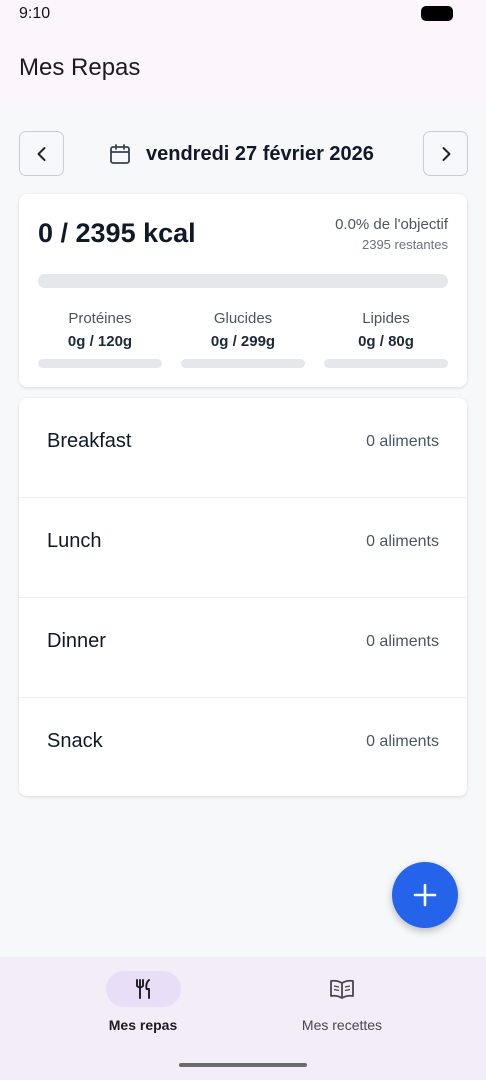 The image size is (486, 1080). Describe the element at coordinates (342, 1025) in the screenshot. I see `nav-label: Mes recettes` at that location.